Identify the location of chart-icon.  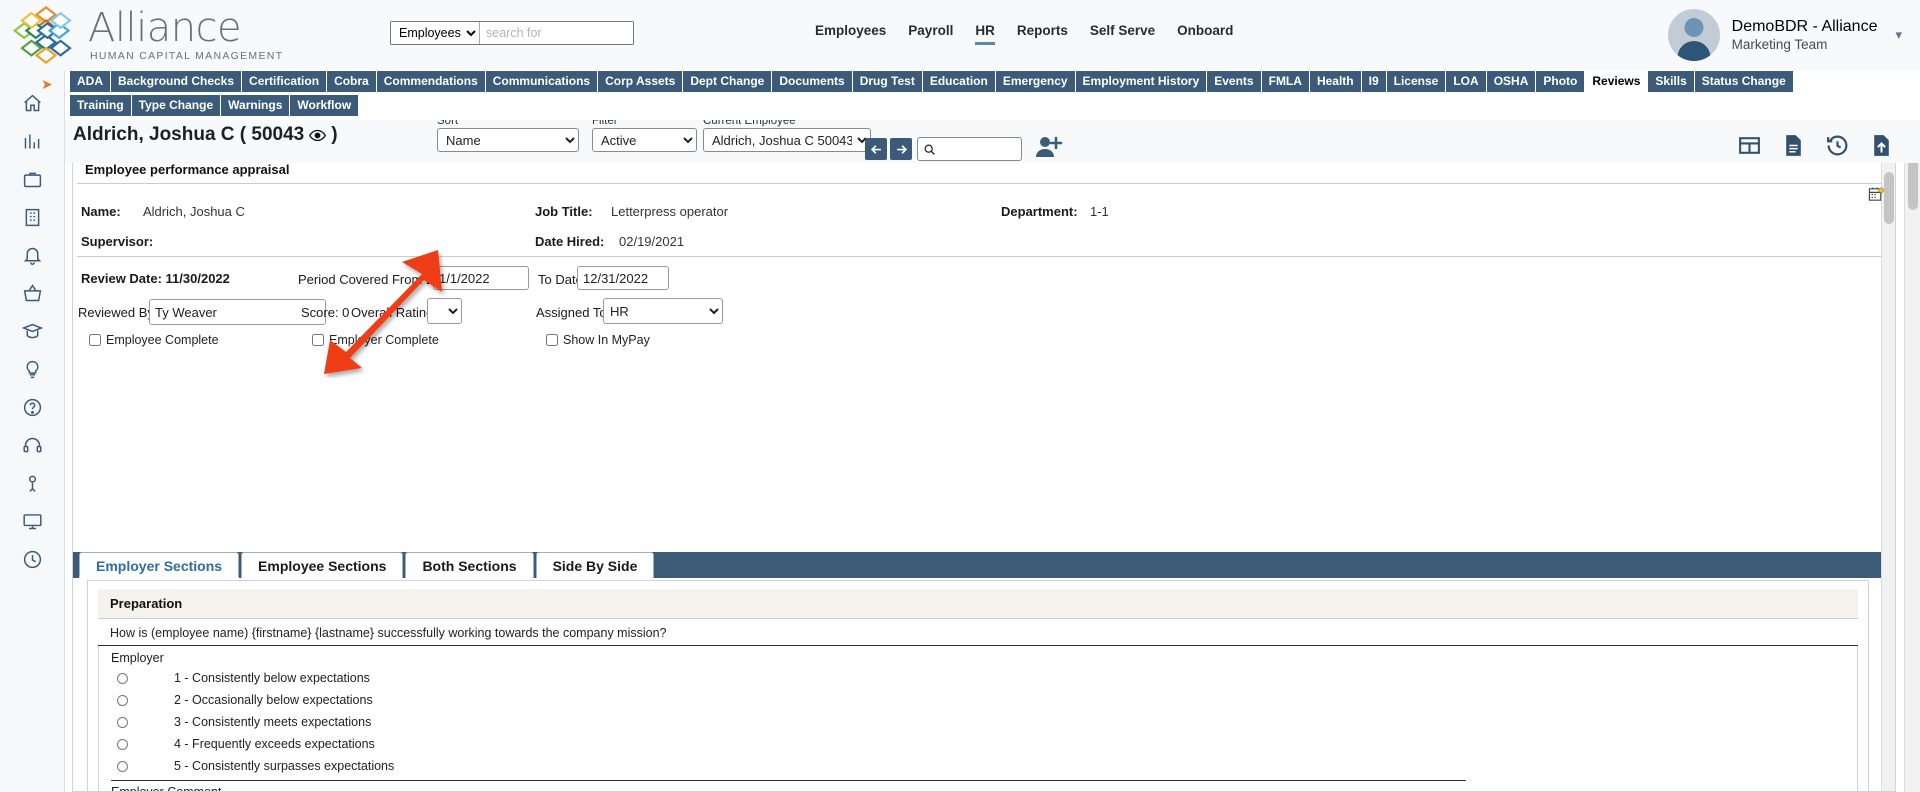
(32, 141).